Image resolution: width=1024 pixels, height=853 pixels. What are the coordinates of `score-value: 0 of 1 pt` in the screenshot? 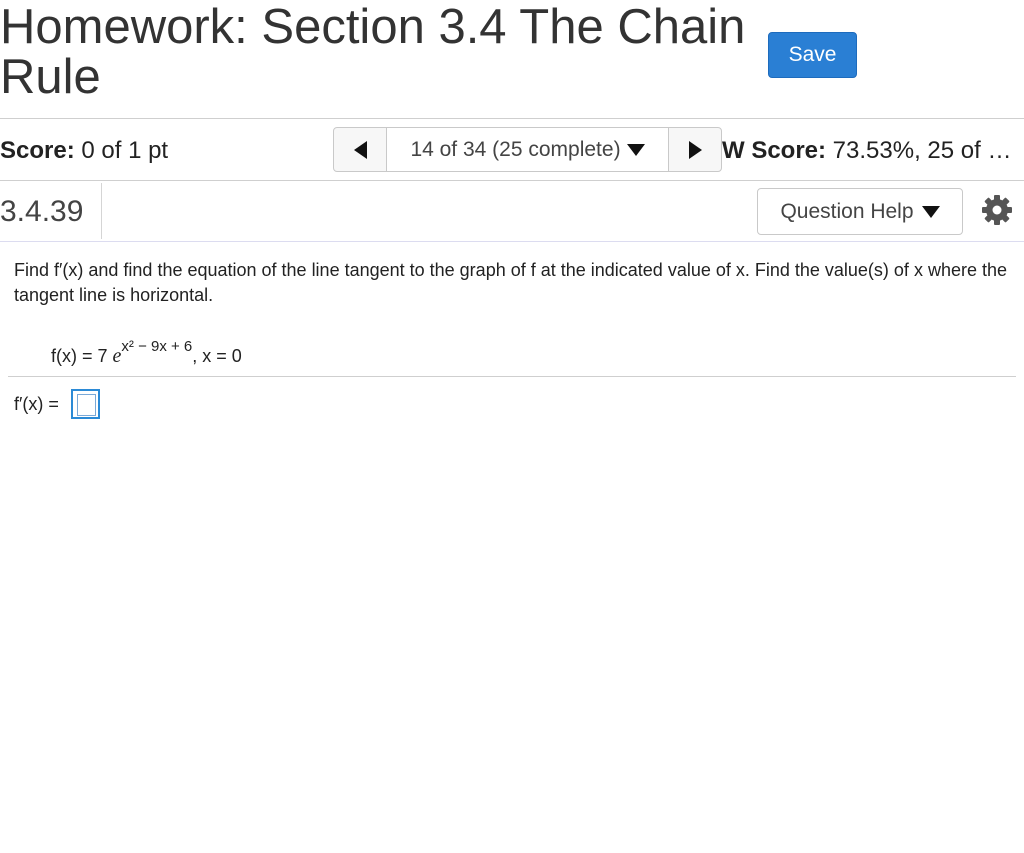 It's located at (121, 150).